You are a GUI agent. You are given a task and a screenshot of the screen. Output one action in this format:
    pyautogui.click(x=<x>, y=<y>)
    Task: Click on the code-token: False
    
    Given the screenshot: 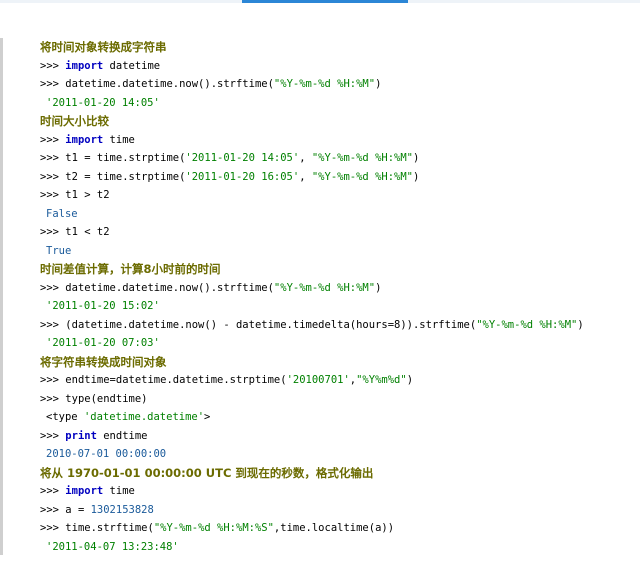 What is the action you would take?
    pyautogui.click(x=62, y=213)
    